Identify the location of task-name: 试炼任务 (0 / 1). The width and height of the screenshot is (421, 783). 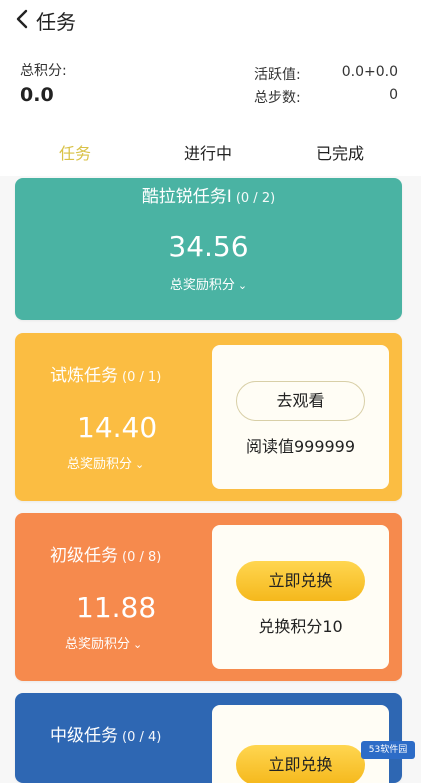
(105, 373).